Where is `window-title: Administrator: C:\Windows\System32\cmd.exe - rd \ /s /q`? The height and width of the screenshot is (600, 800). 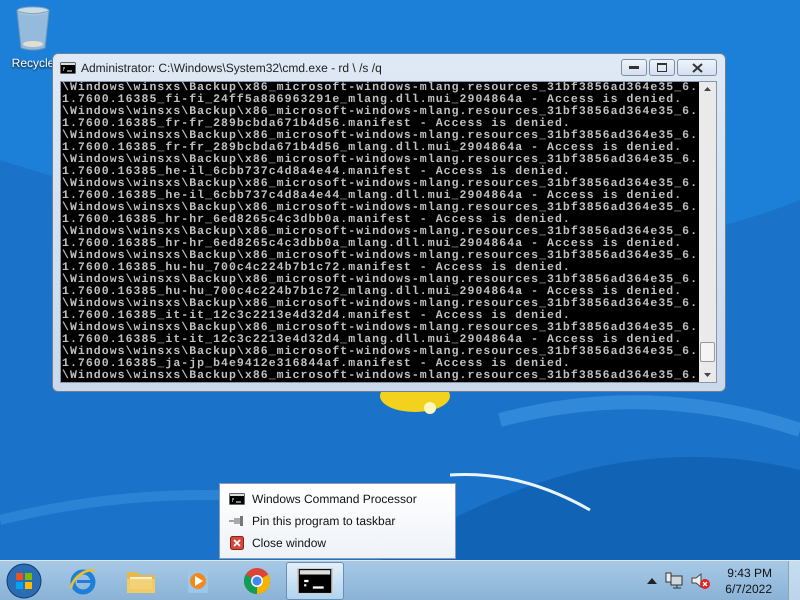
window-title: Administrator: C:\Windows\System32\cmd.exe - rd \ /s /q is located at coordinates (232, 67).